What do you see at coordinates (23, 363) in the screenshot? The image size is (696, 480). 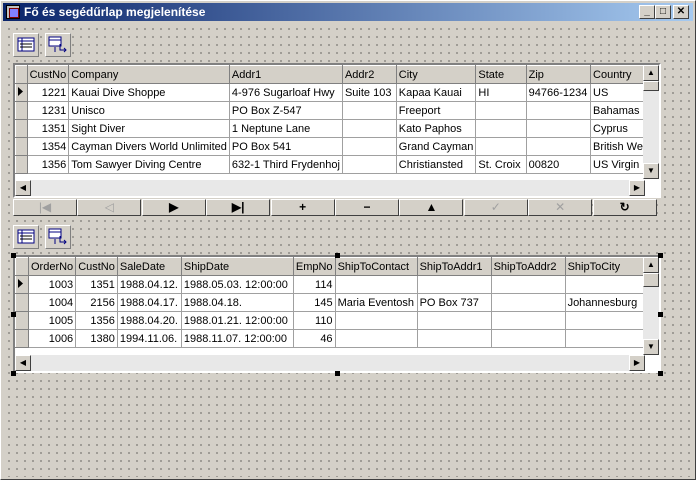 I see `scroll-left-icon: ◀` at bounding box center [23, 363].